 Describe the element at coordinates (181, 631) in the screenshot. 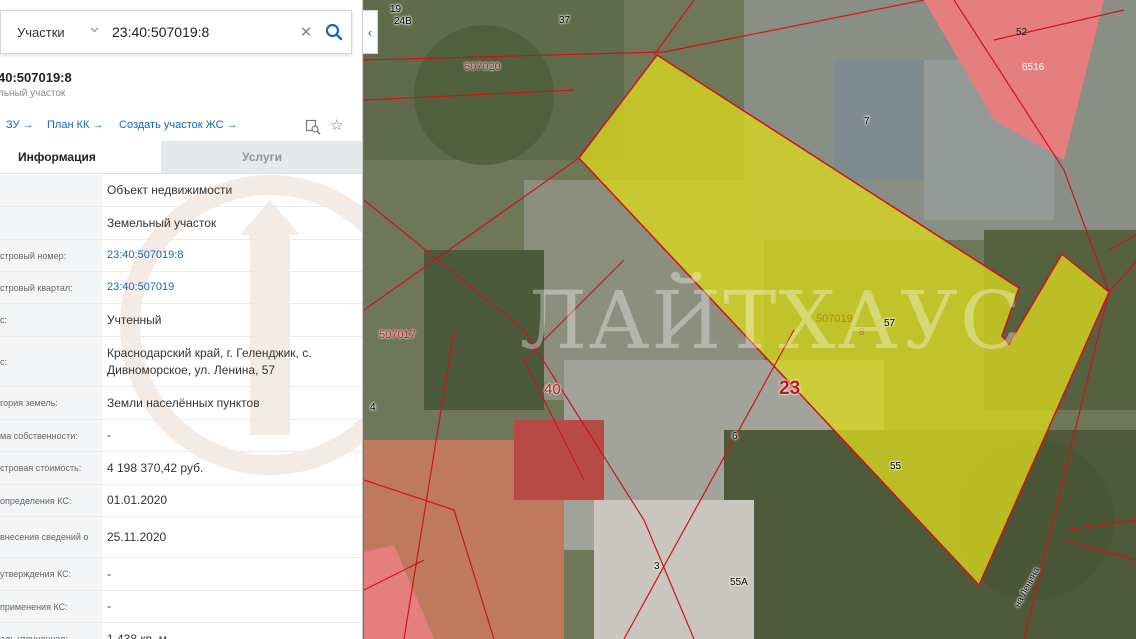

I see `table-row: адь уточненная: 1 438 кв. м` at that location.